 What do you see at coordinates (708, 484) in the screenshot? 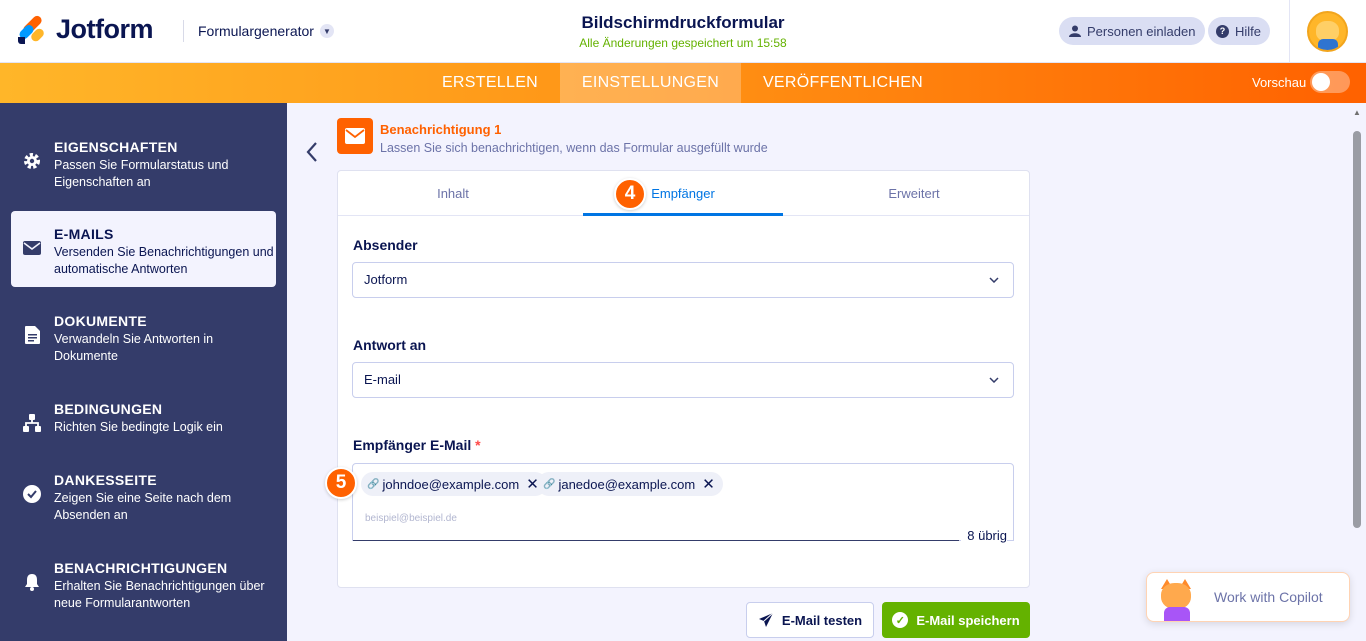
I see `remove-icon: ✕` at bounding box center [708, 484].